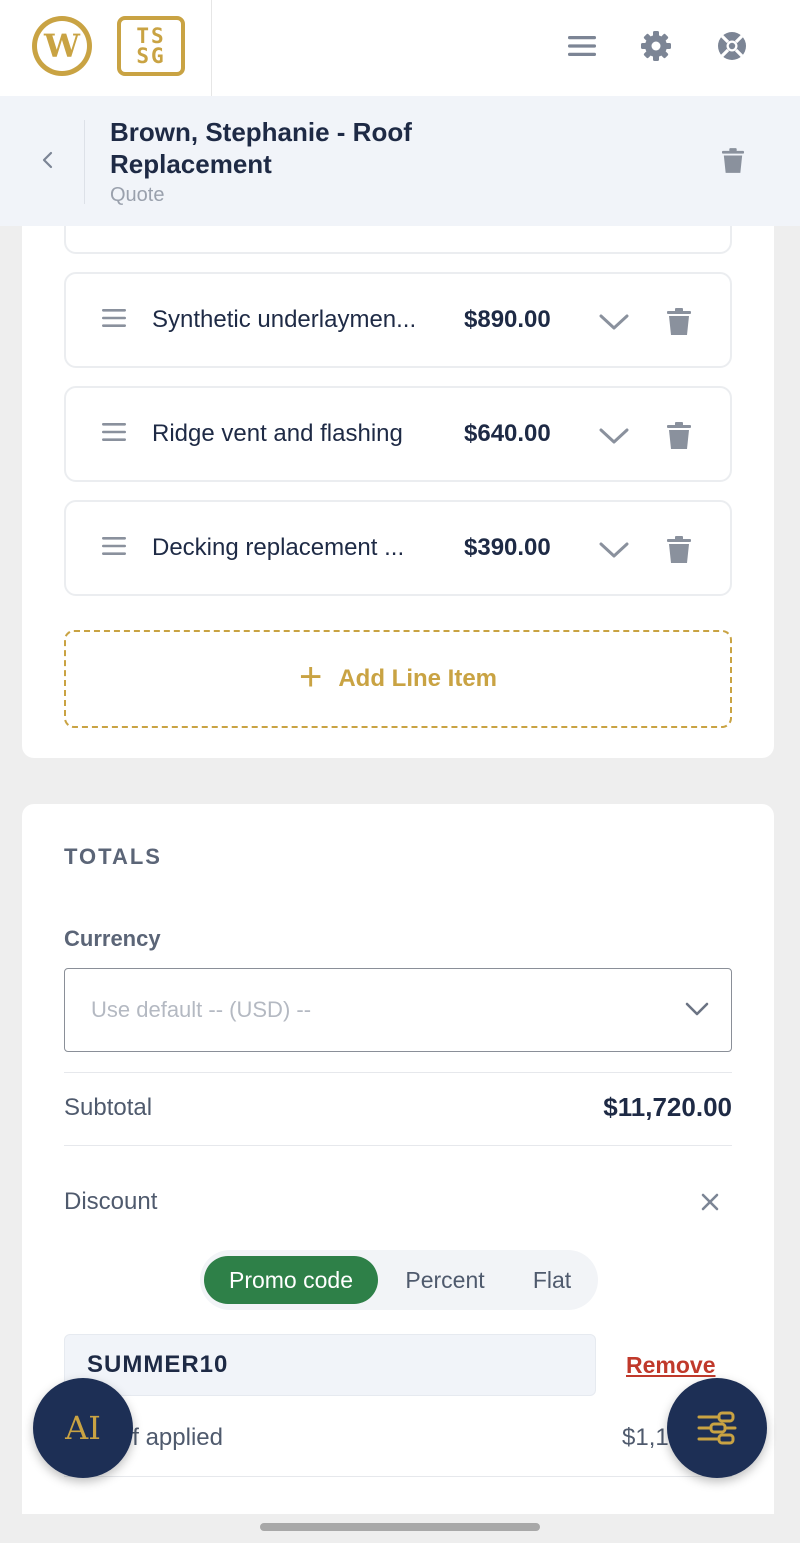  What do you see at coordinates (310, 677) in the screenshot?
I see `plus-icon: +` at bounding box center [310, 677].